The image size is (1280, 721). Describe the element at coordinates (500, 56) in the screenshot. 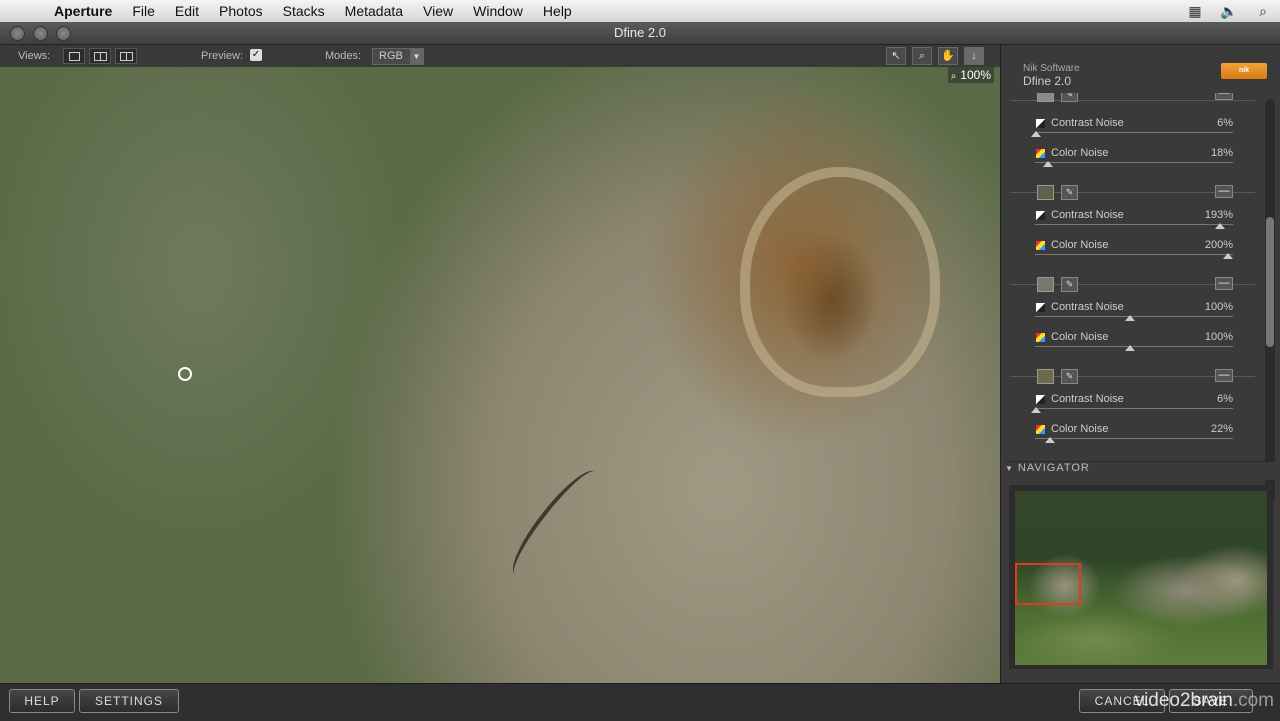

I see `toolbar: Views: Preview: ✓ Modes: RGB ▼ ↖ ⌕ ✋ ↓` at that location.